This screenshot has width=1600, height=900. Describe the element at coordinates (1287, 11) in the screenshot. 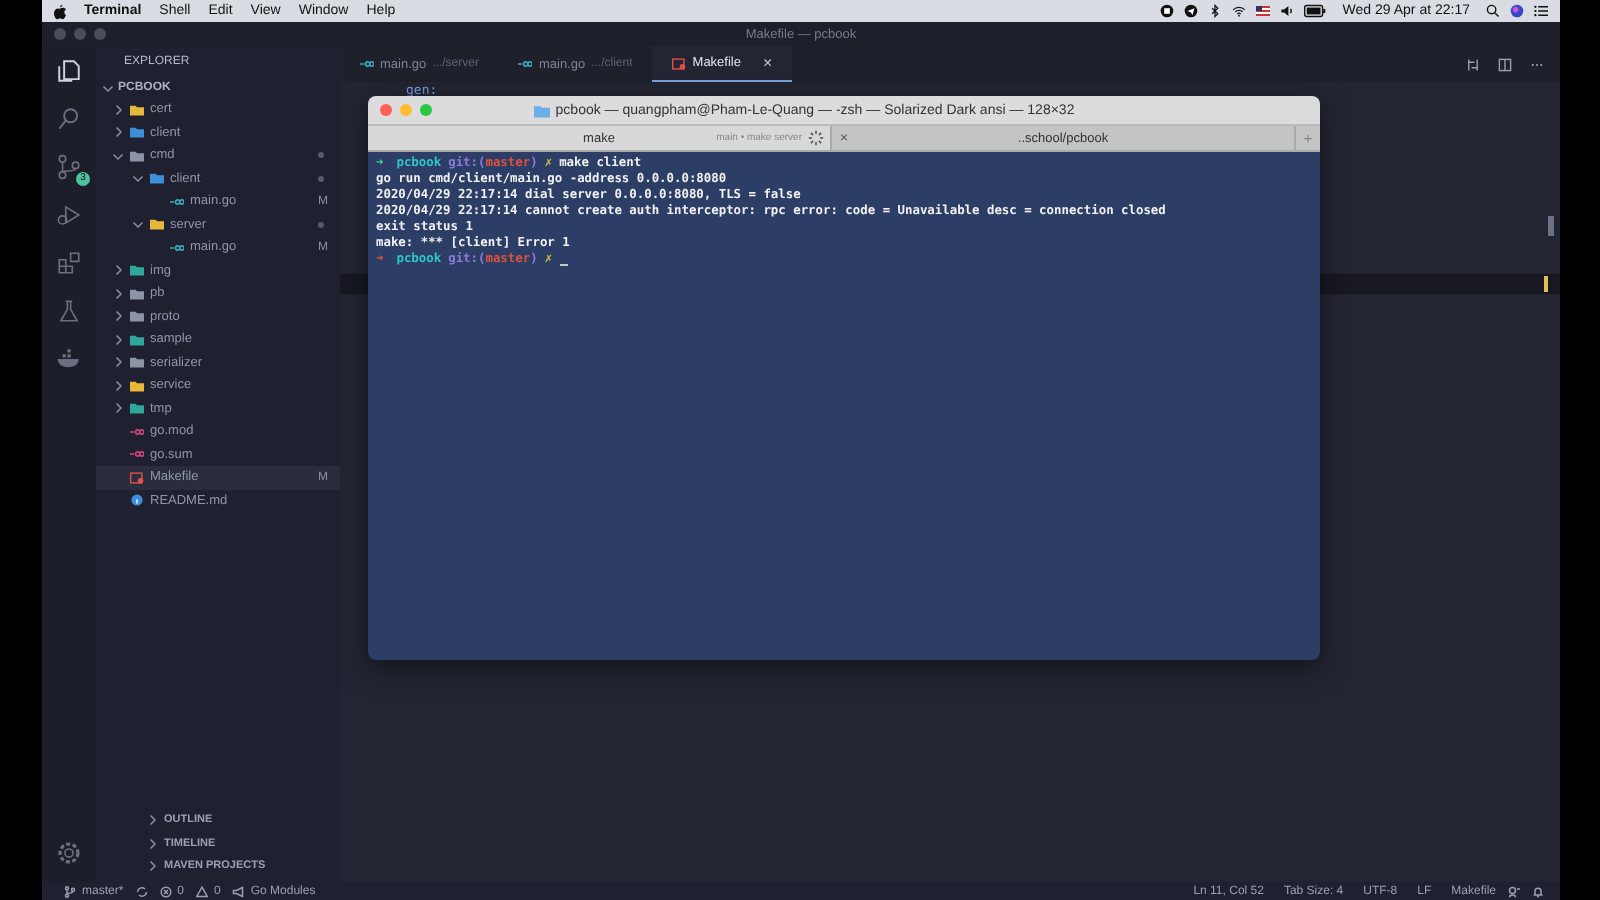

I see `volume-icon` at that location.